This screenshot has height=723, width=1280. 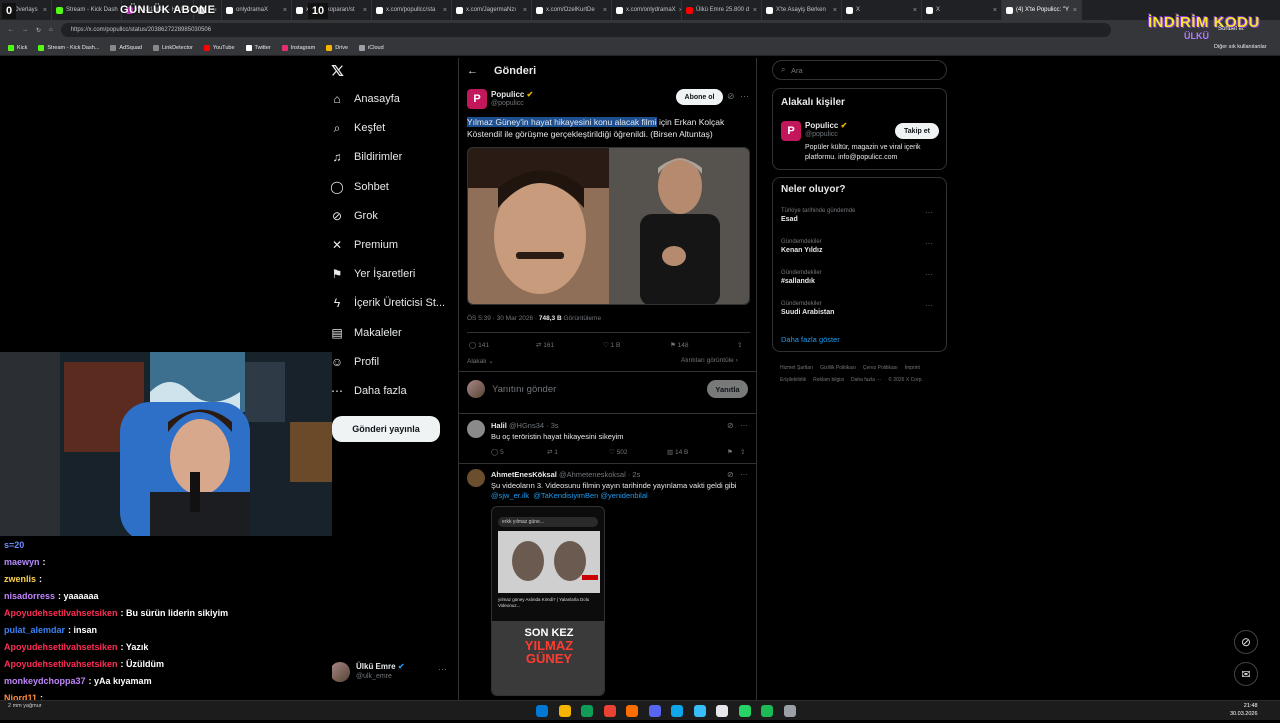 I want to click on reply-author: AhmetEnesKöksal @Ahmeteneskoksal · 2s, so click(x=565, y=474).